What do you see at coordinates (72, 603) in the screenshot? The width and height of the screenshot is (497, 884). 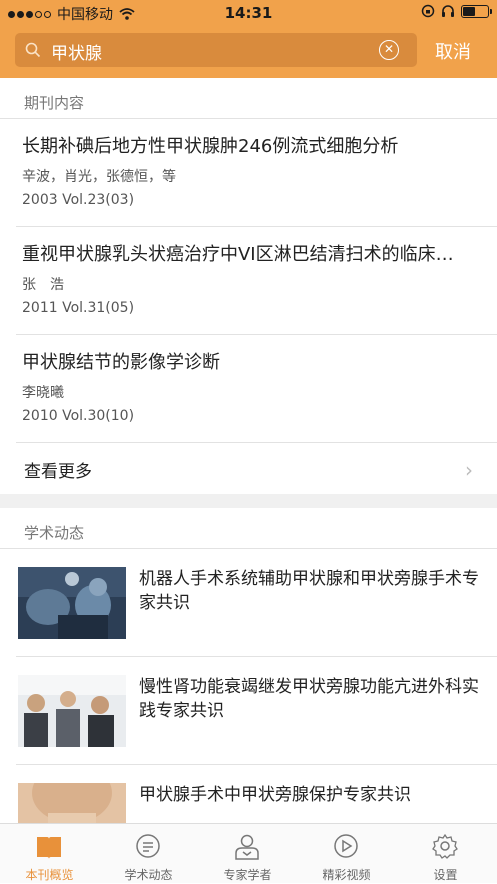 I see `news-thumbnail-surgery` at bounding box center [72, 603].